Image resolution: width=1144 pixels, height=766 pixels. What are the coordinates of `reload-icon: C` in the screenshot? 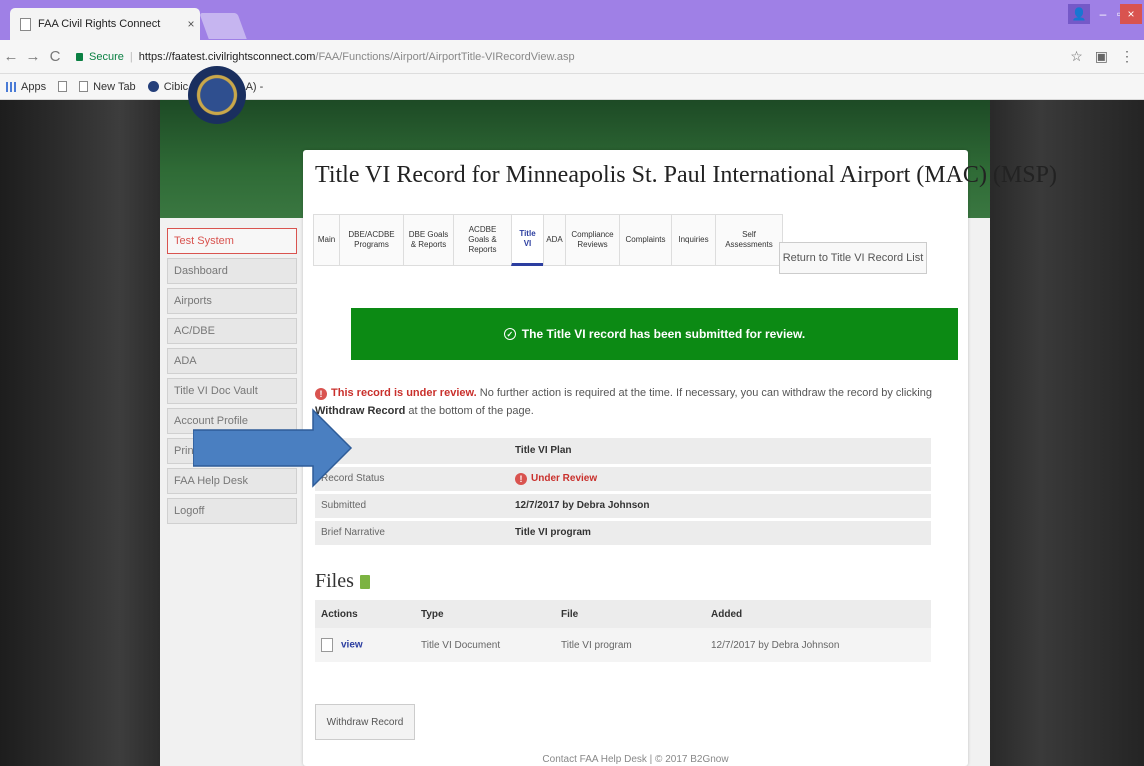 It's located at (55, 56).